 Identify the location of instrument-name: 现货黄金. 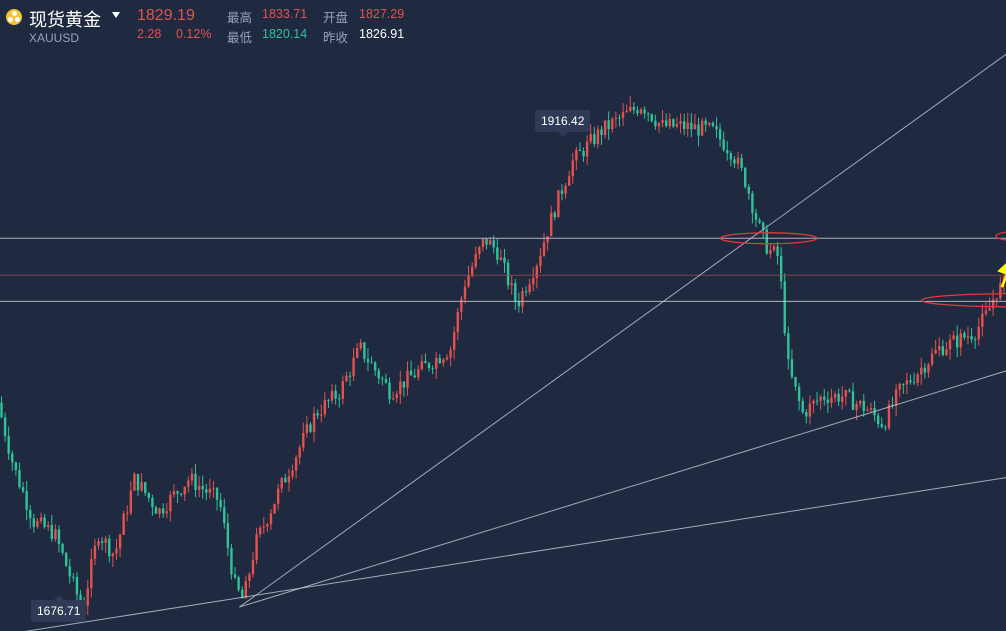
(65, 19).